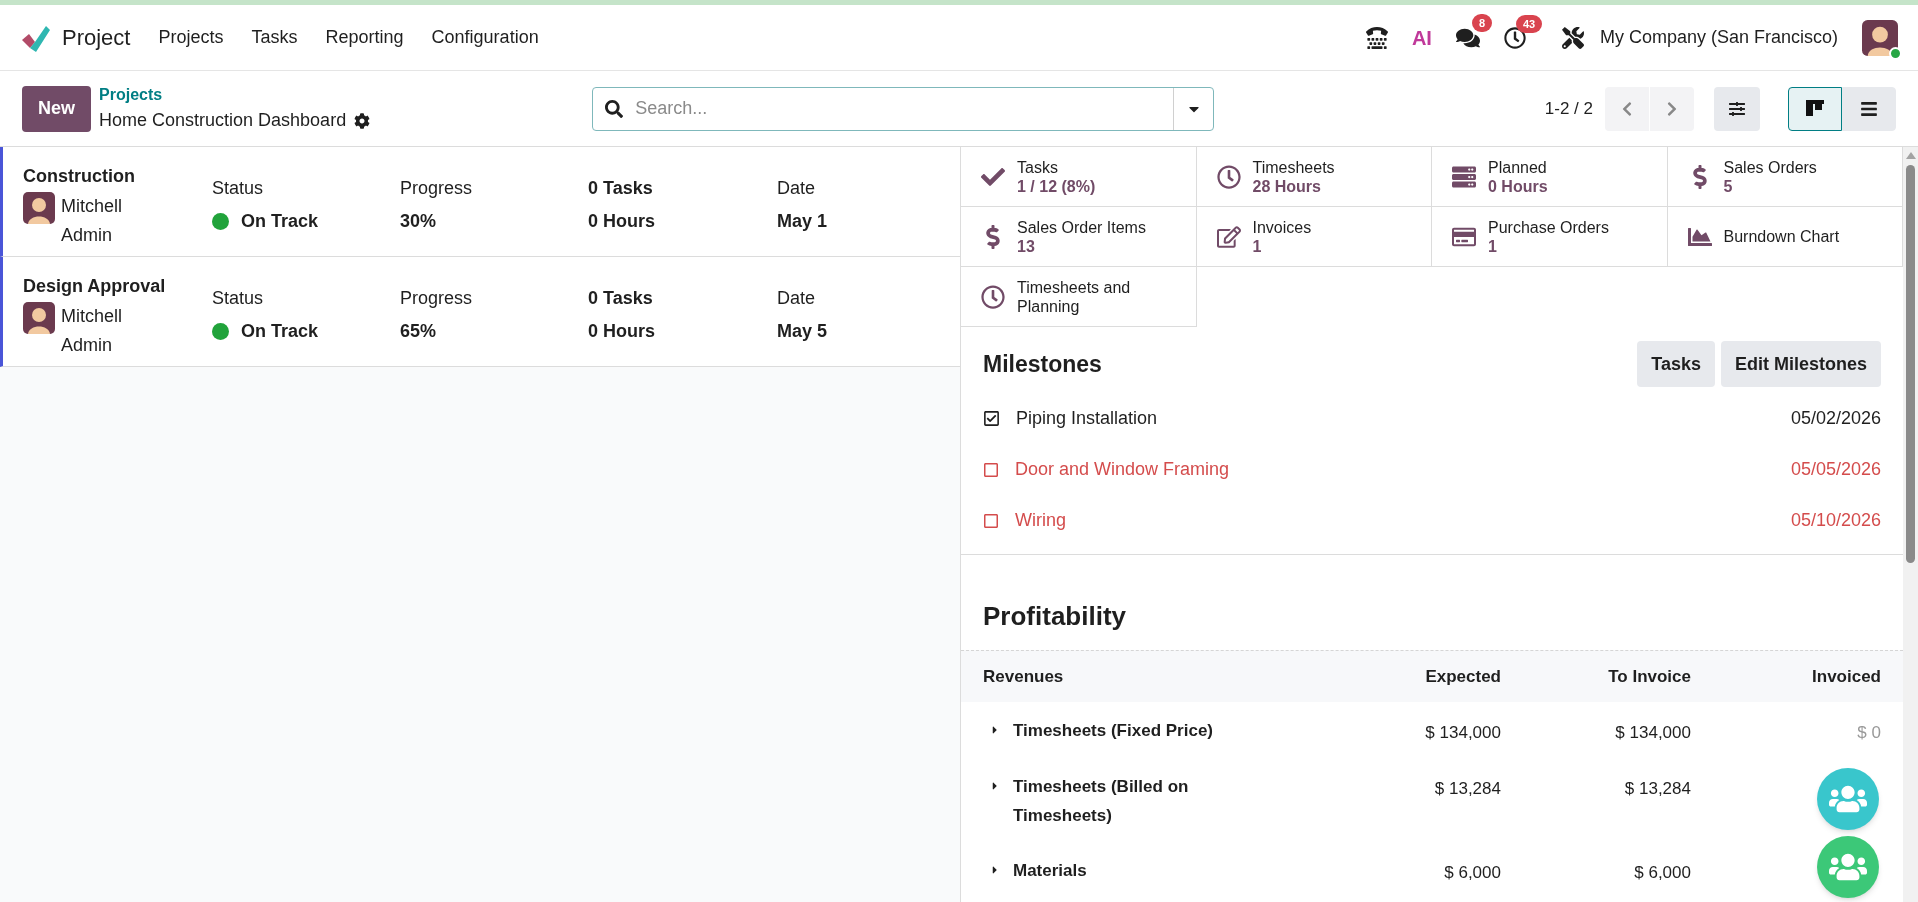 Image resolution: width=1918 pixels, height=902 pixels. What do you see at coordinates (1087, 418) in the screenshot?
I see `milestone-name: Piping Installation` at bounding box center [1087, 418].